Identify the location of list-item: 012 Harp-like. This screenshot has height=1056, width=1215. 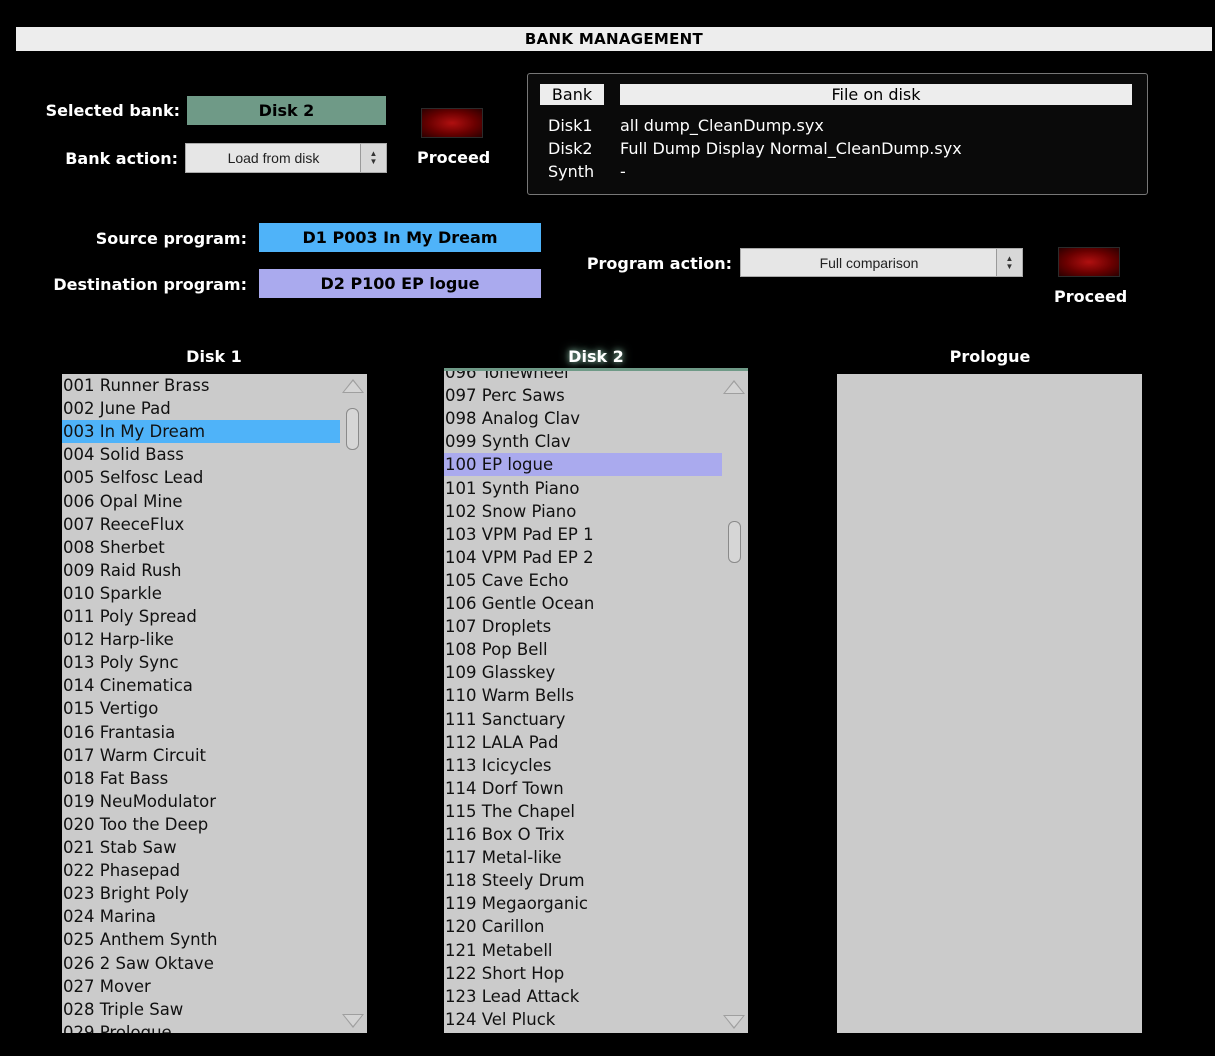
(118, 639).